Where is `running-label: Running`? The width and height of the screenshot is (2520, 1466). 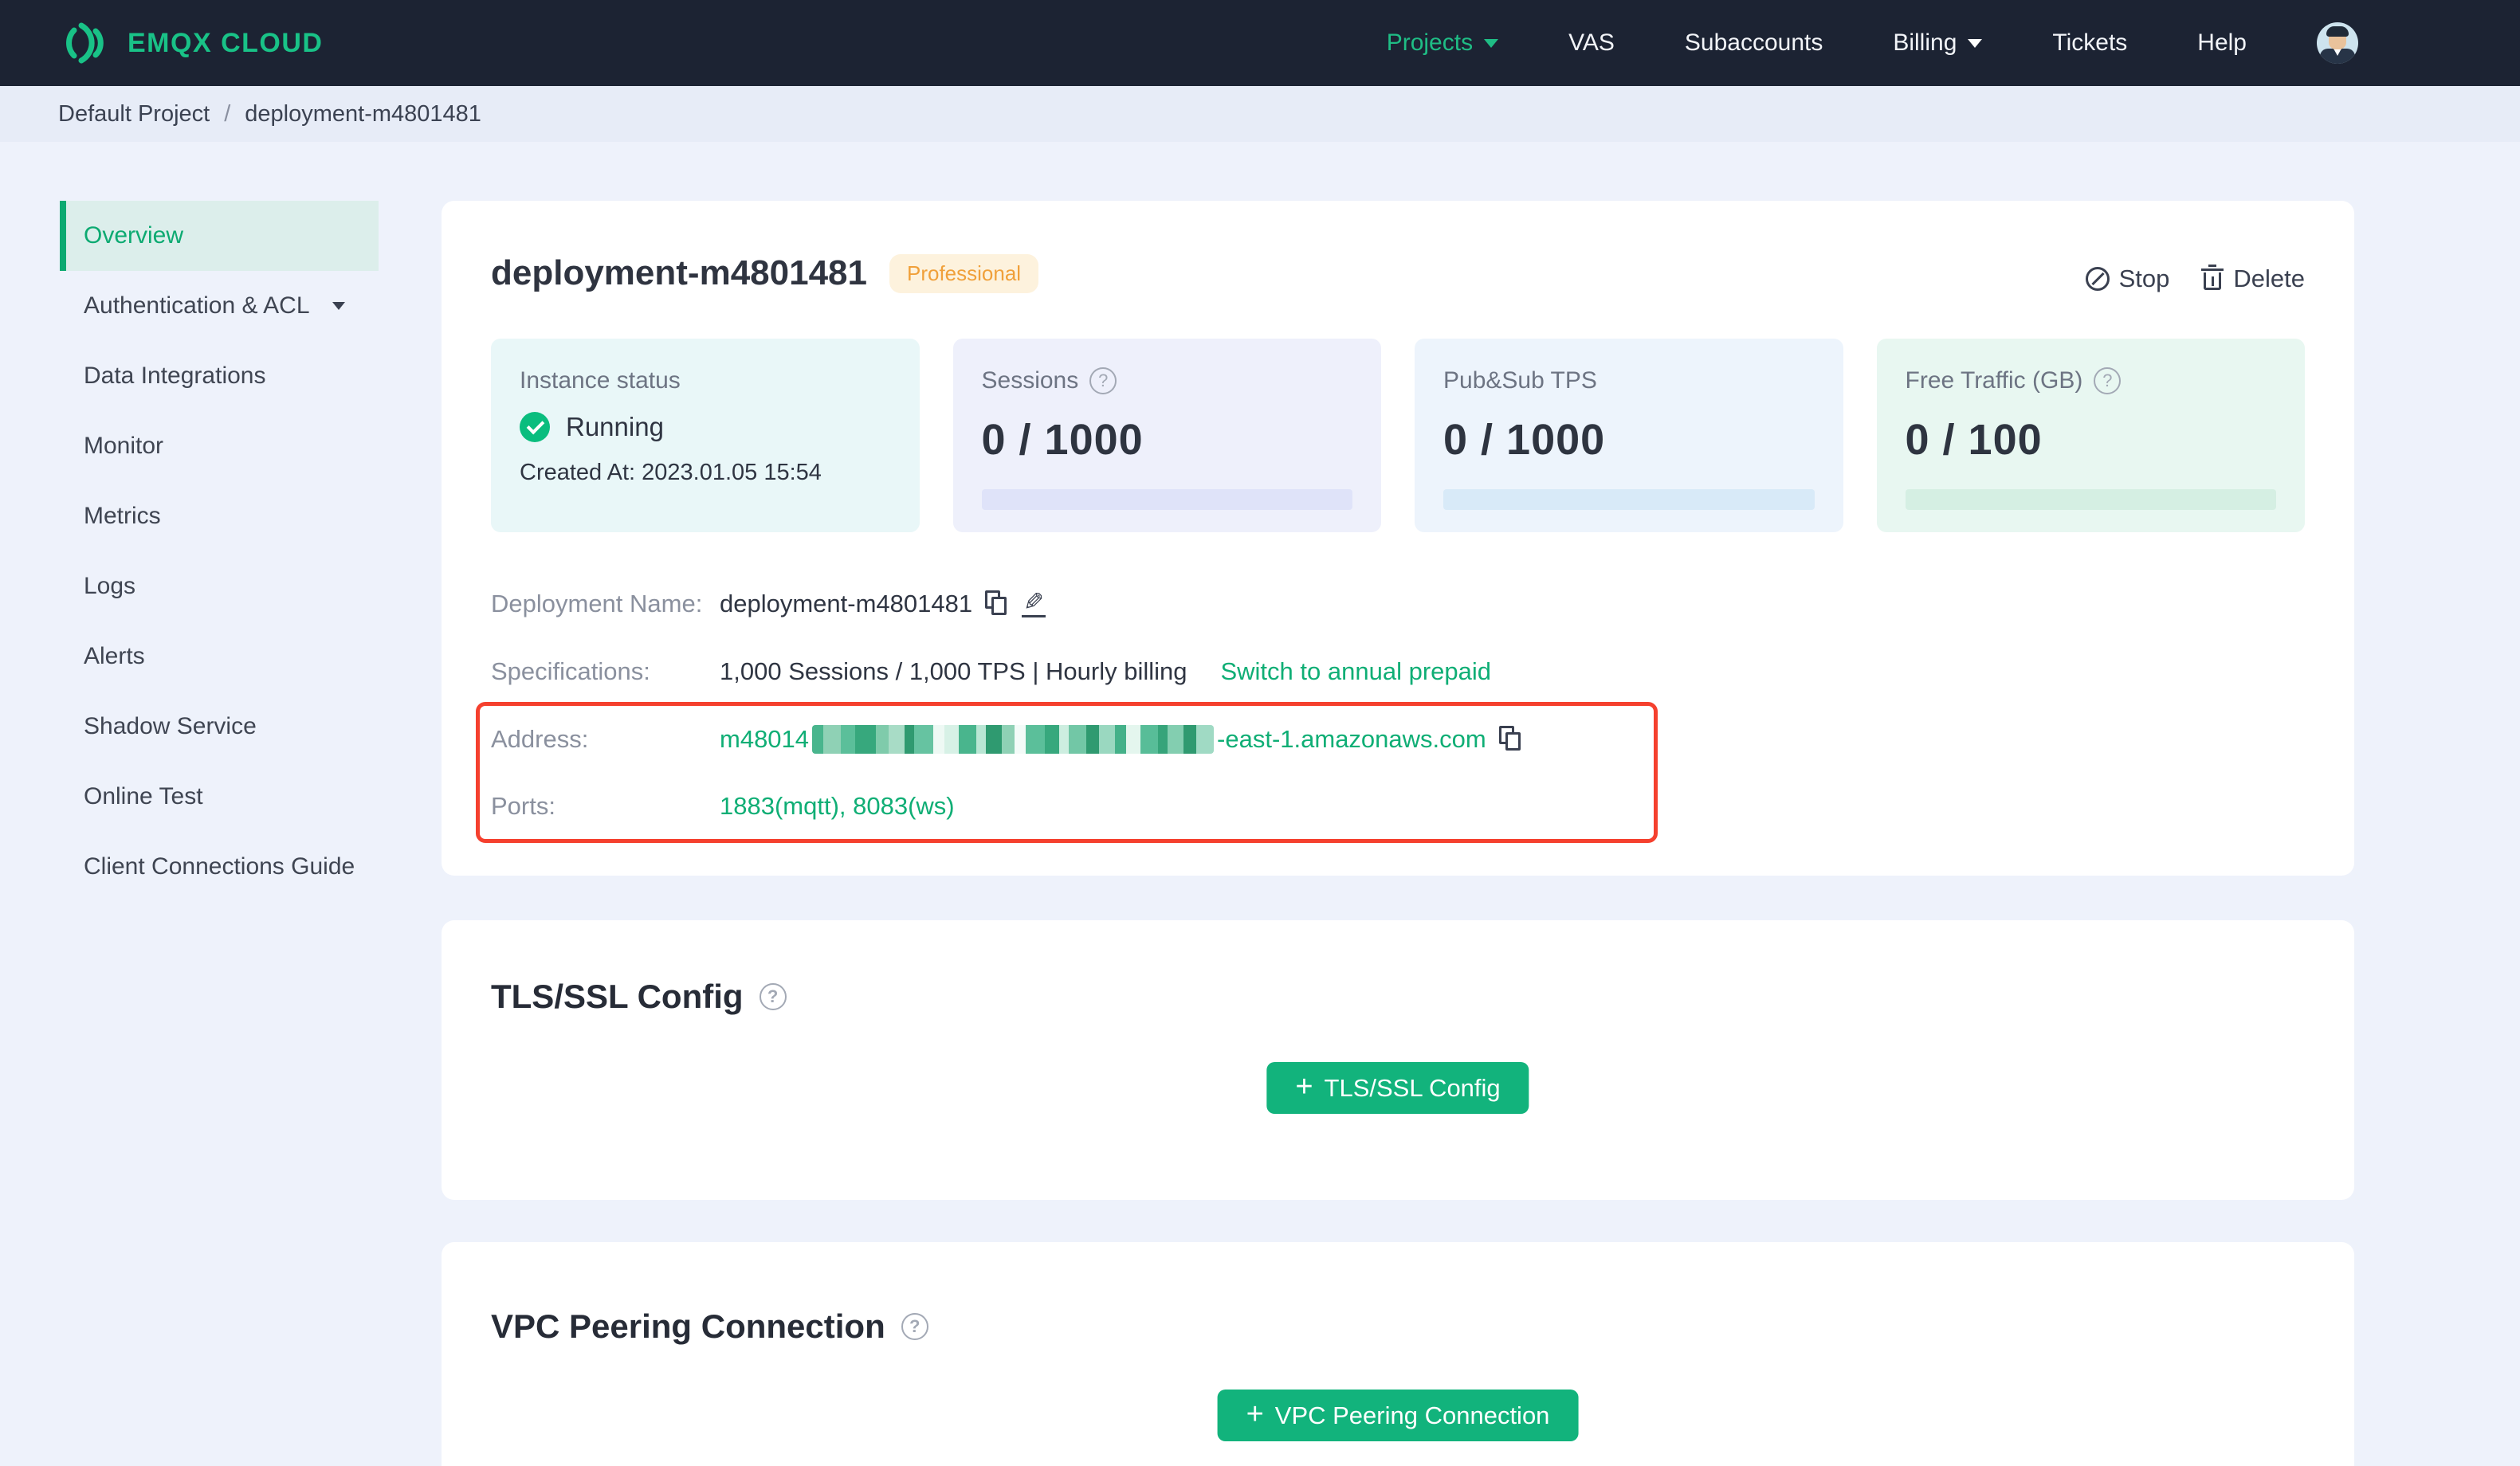 running-label: Running is located at coordinates (615, 426).